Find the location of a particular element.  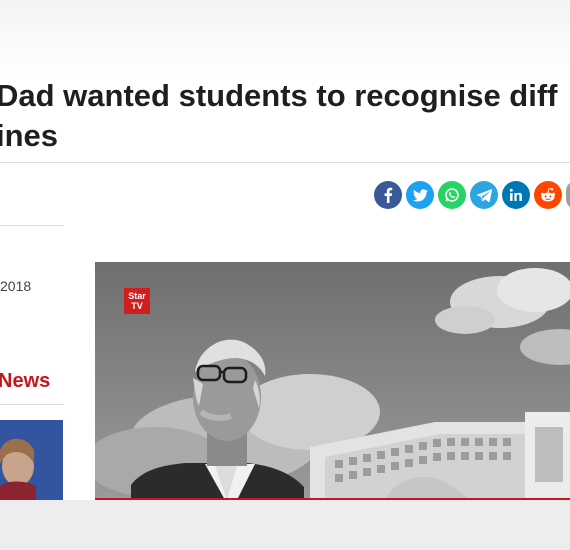

facebook-share-button is located at coordinates (388, 195).